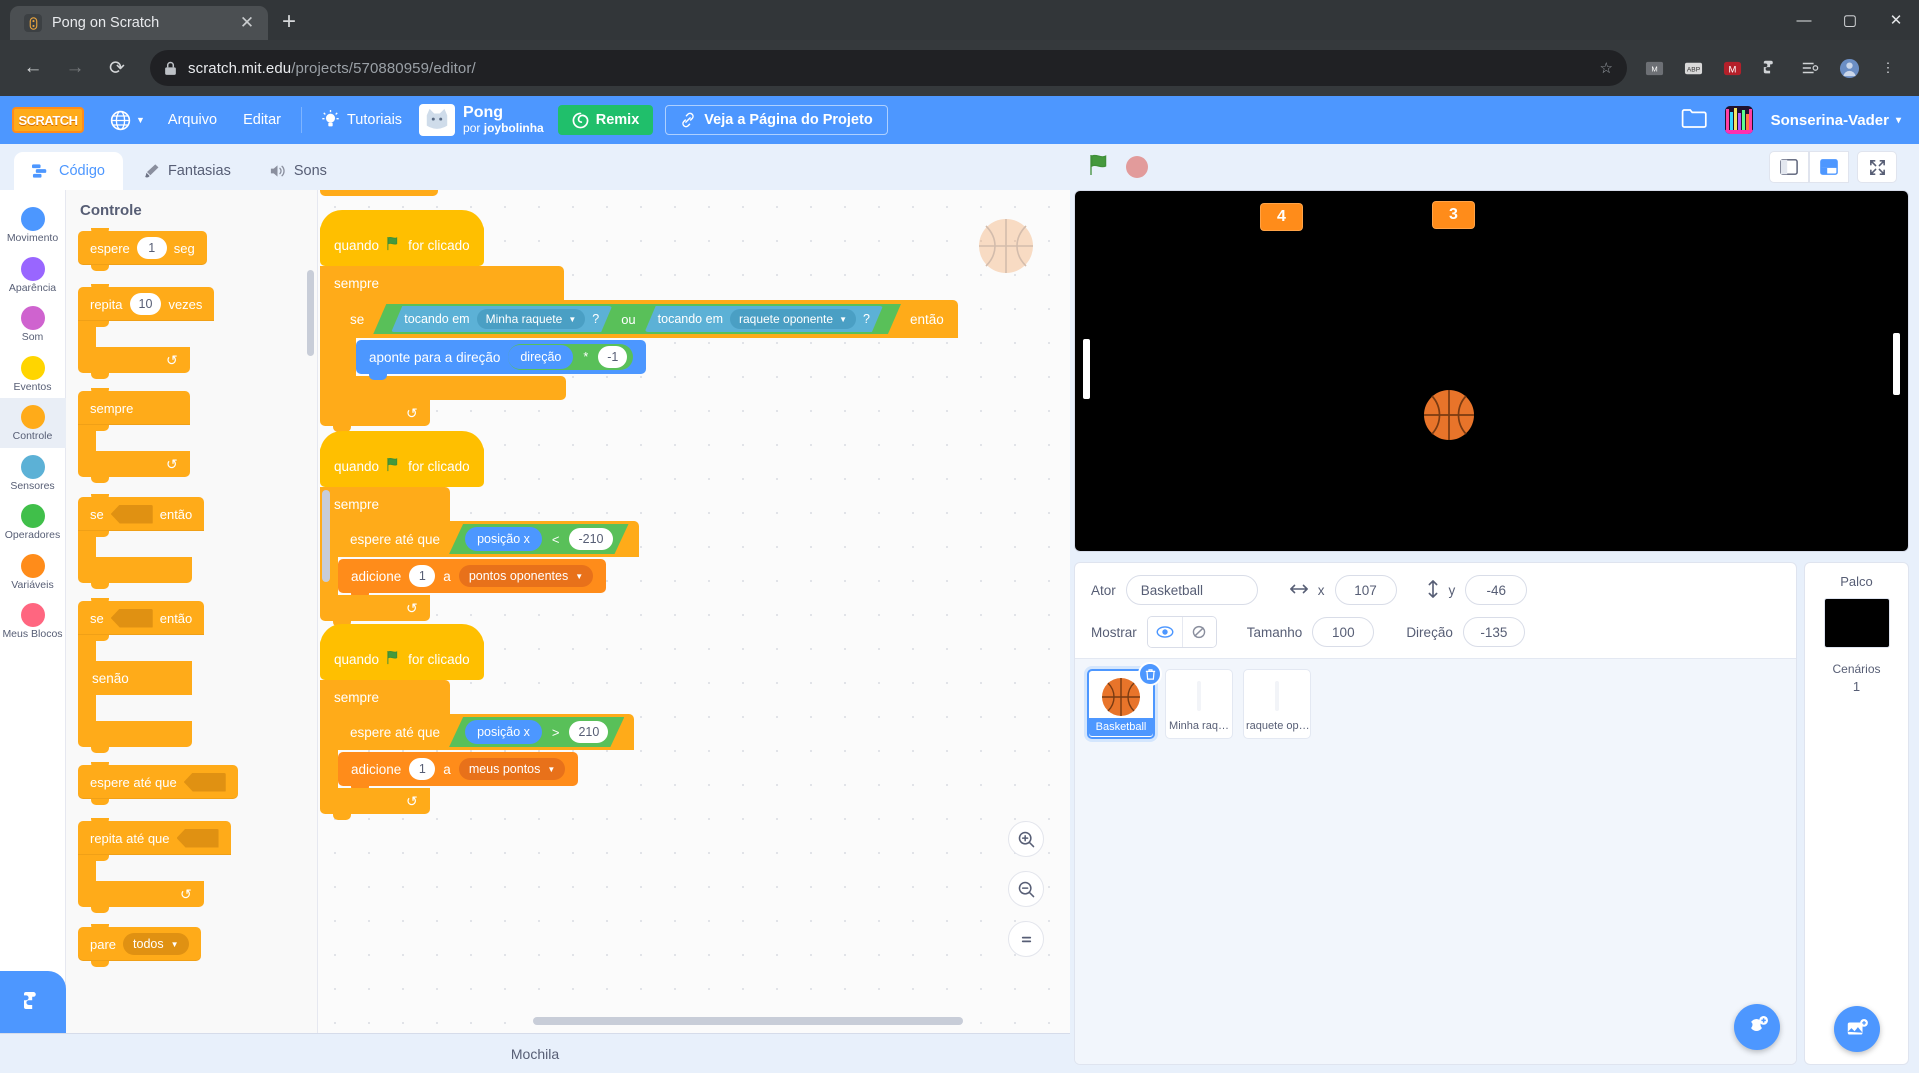 The width and height of the screenshot is (1919, 1073). Describe the element at coordinates (1654, 68) in the screenshot. I see `extension-icon-1: M` at that location.